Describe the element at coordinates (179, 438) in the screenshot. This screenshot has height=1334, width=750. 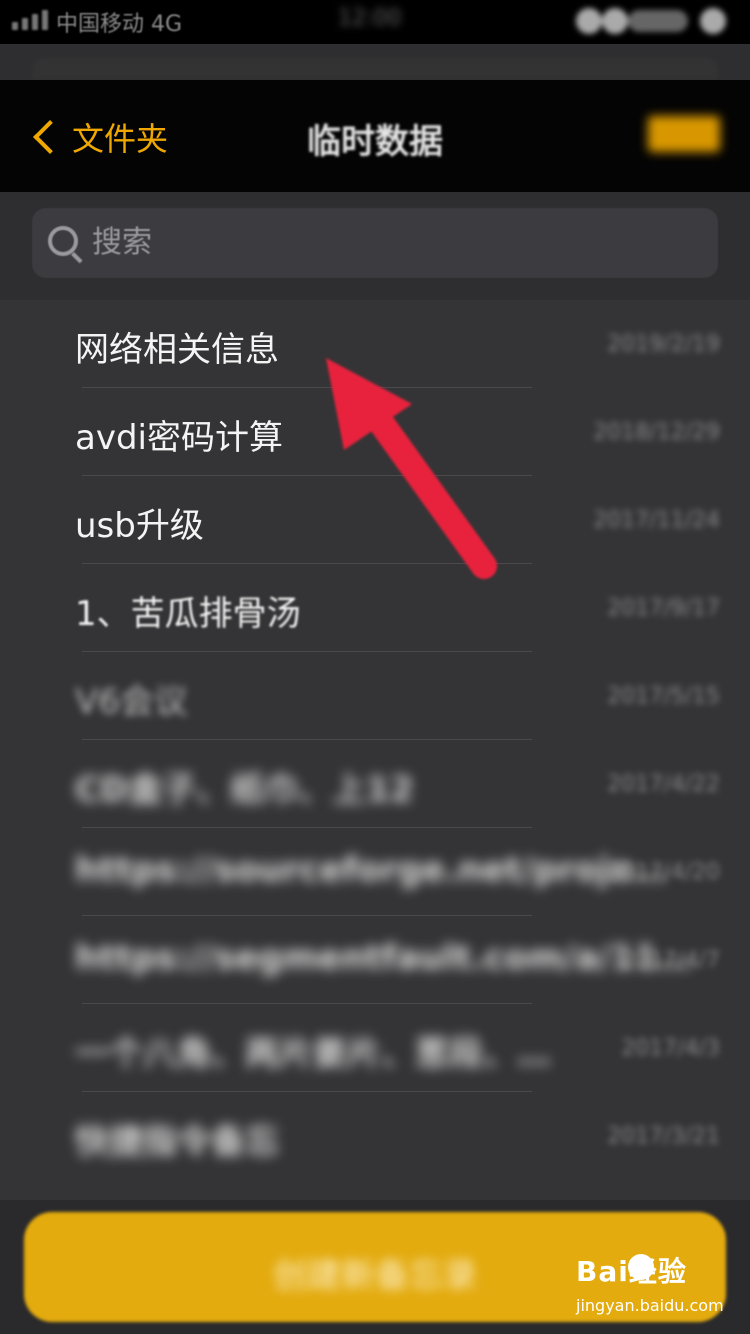
I see `note-title: avdi密码计算` at that location.